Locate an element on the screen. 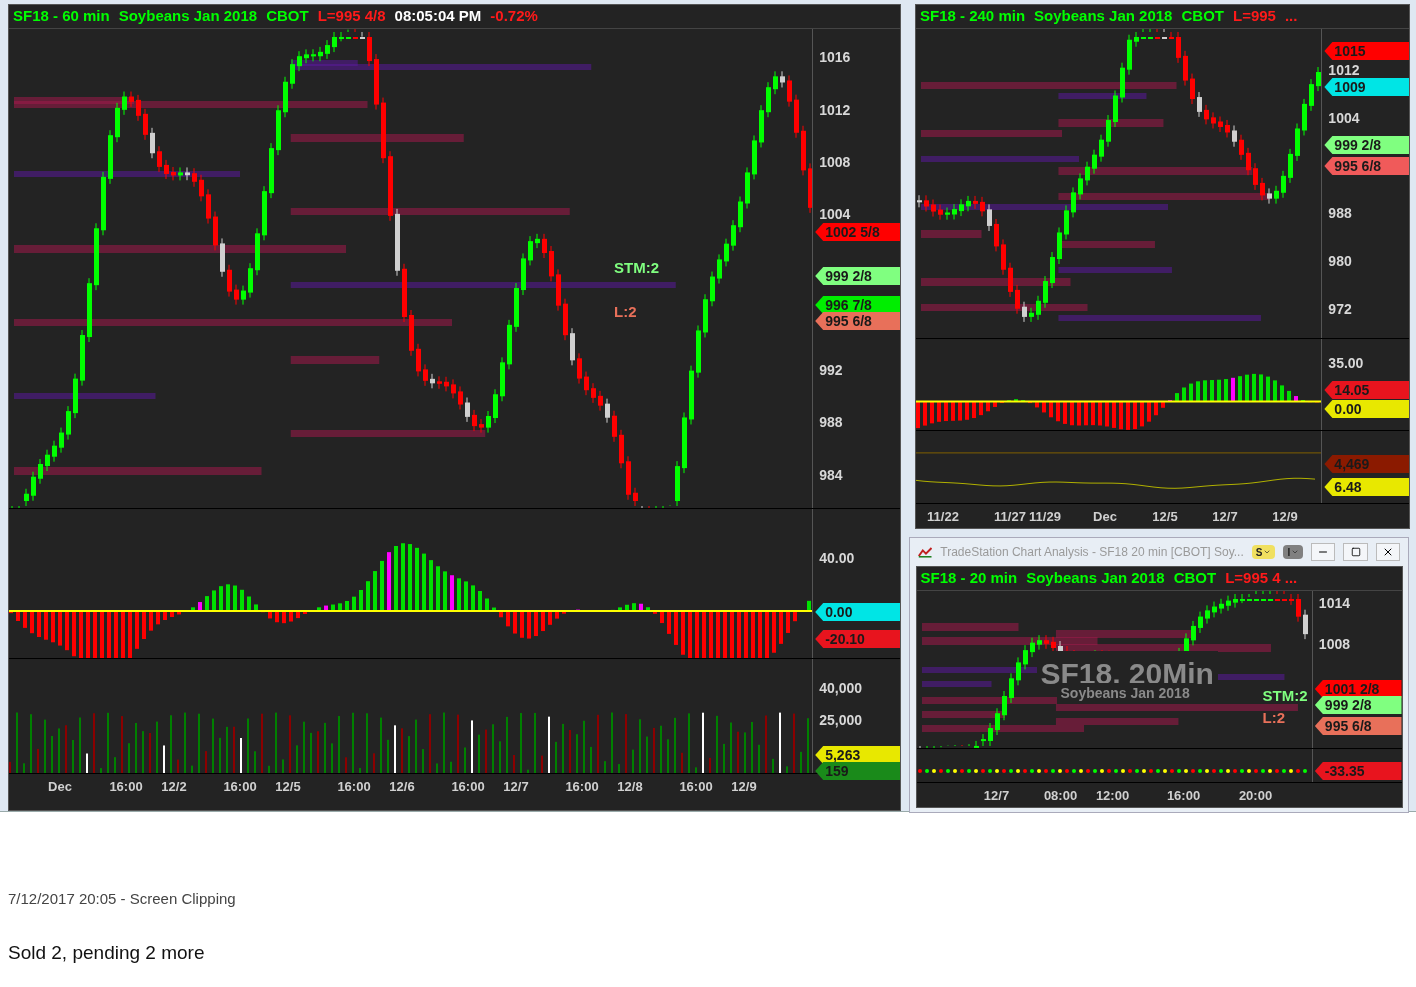  axis-label: 12/2 is located at coordinates (174, 787).